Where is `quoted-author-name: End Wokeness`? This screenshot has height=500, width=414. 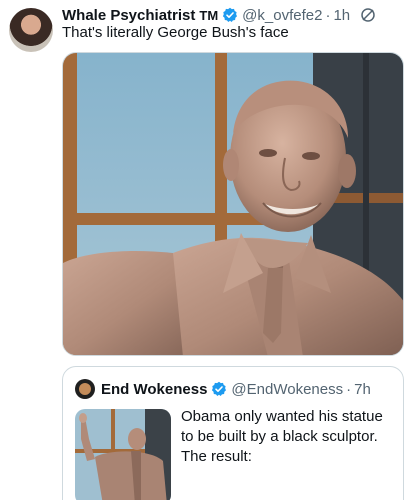 quoted-author-name: End Wokeness is located at coordinates (154, 389).